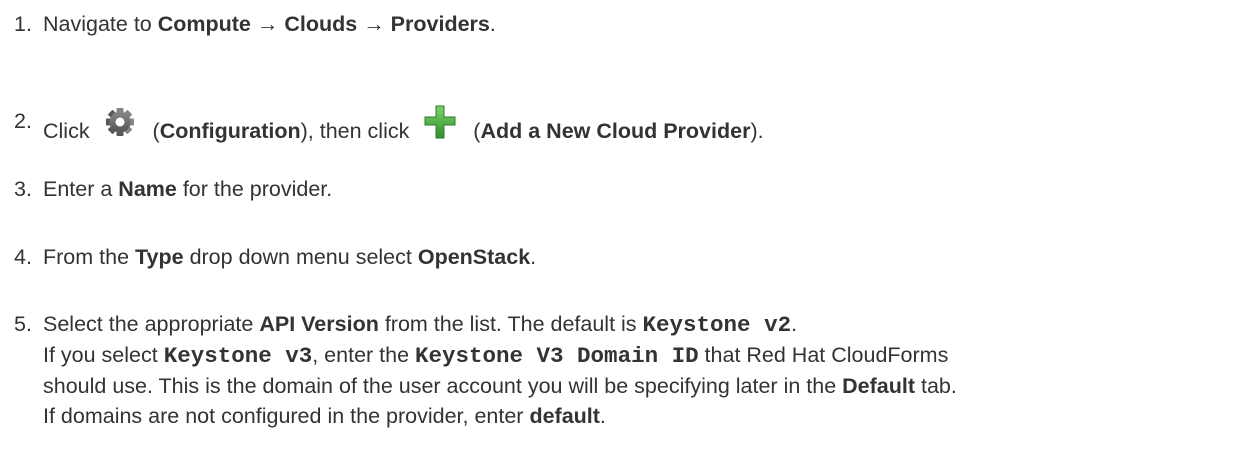 This screenshot has width=1242, height=455. I want to click on tab-default: Default, so click(879, 386).